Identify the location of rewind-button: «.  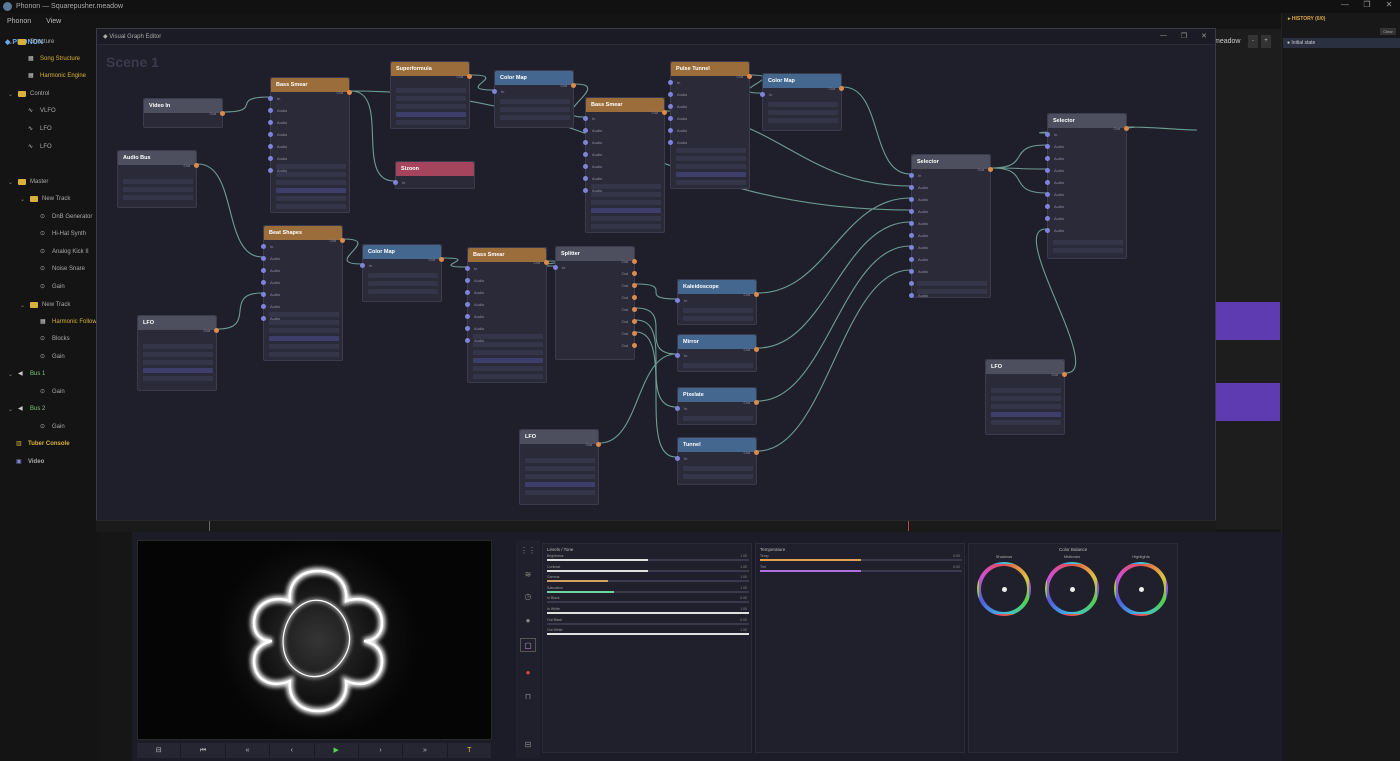
(248, 750).